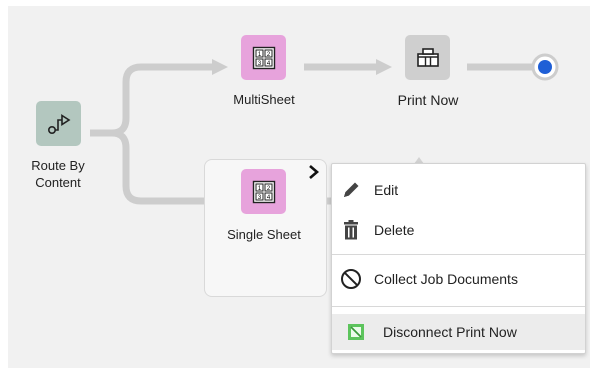 This screenshot has width=596, height=373. What do you see at coordinates (428, 100) in the screenshot?
I see `print-now-label: Print Now` at bounding box center [428, 100].